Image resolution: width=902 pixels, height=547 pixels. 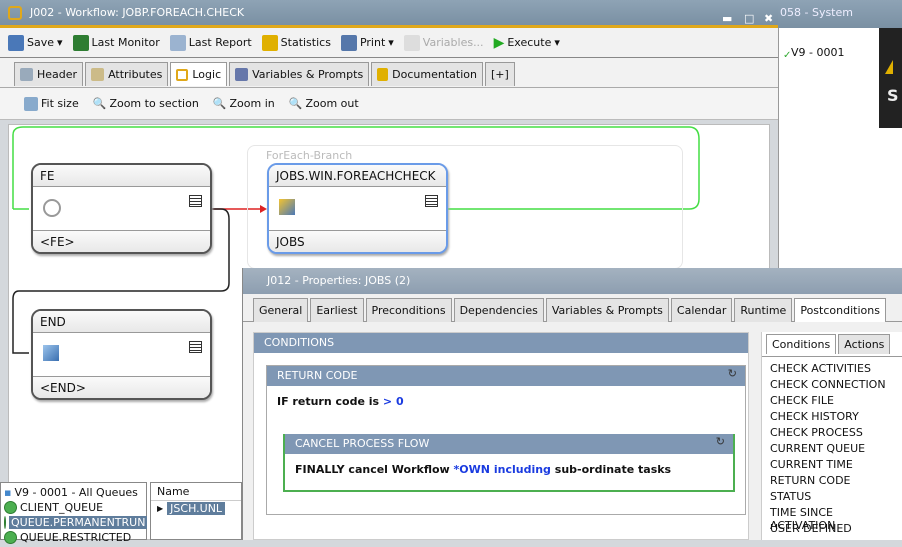 I want to click on job-footer: JOBS, so click(x=357, y=241).